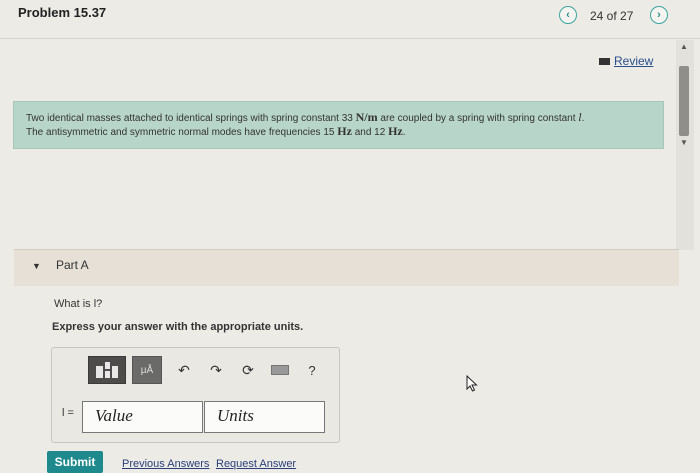 The image size is (700, 473). I want to click on review-link: Review, so click(626, 61).